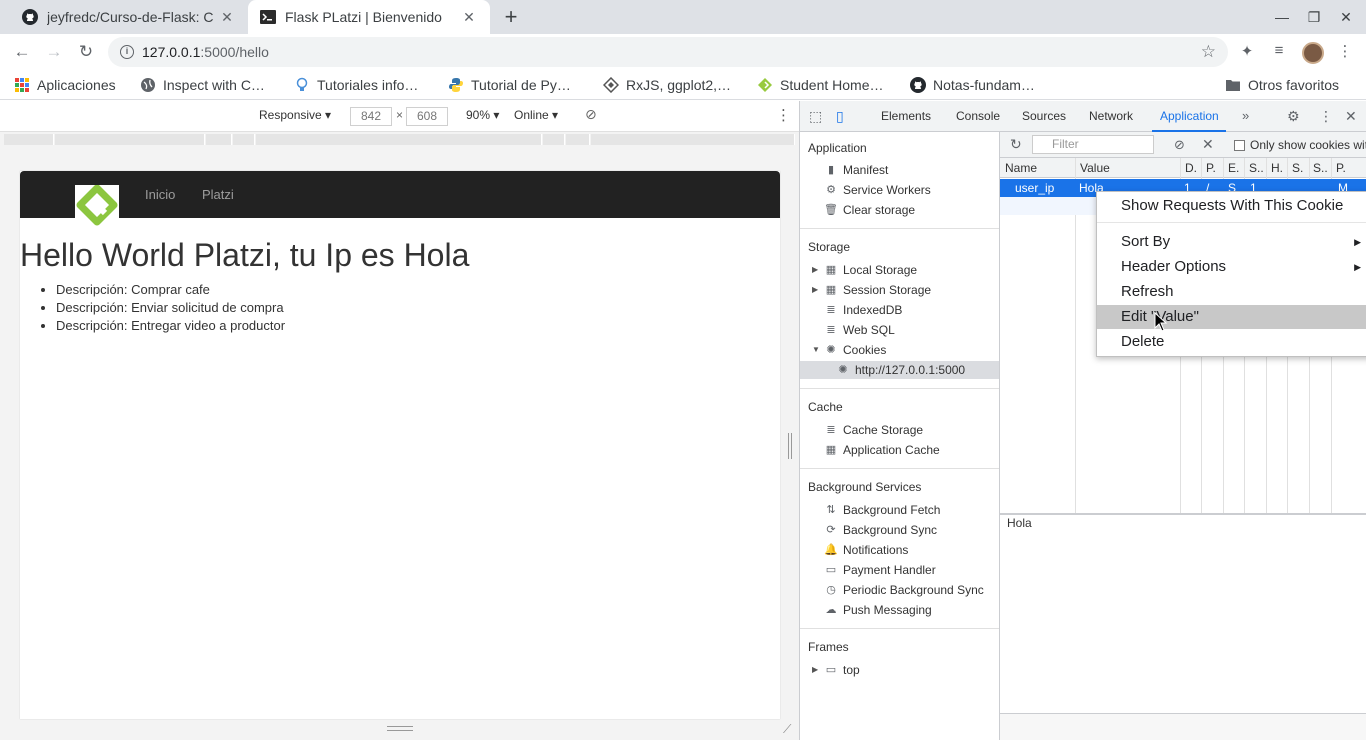  Describe the element at coordinates (1245, 115) in the screenshot. I see `more-tabs-icon: »` at that location.